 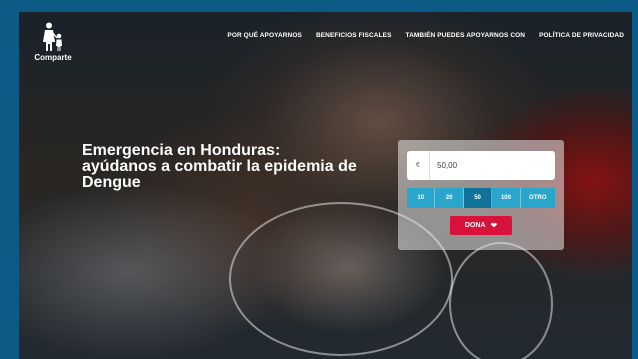 I want to click on brand-logo: Comparte, so click(x=53, y=46).